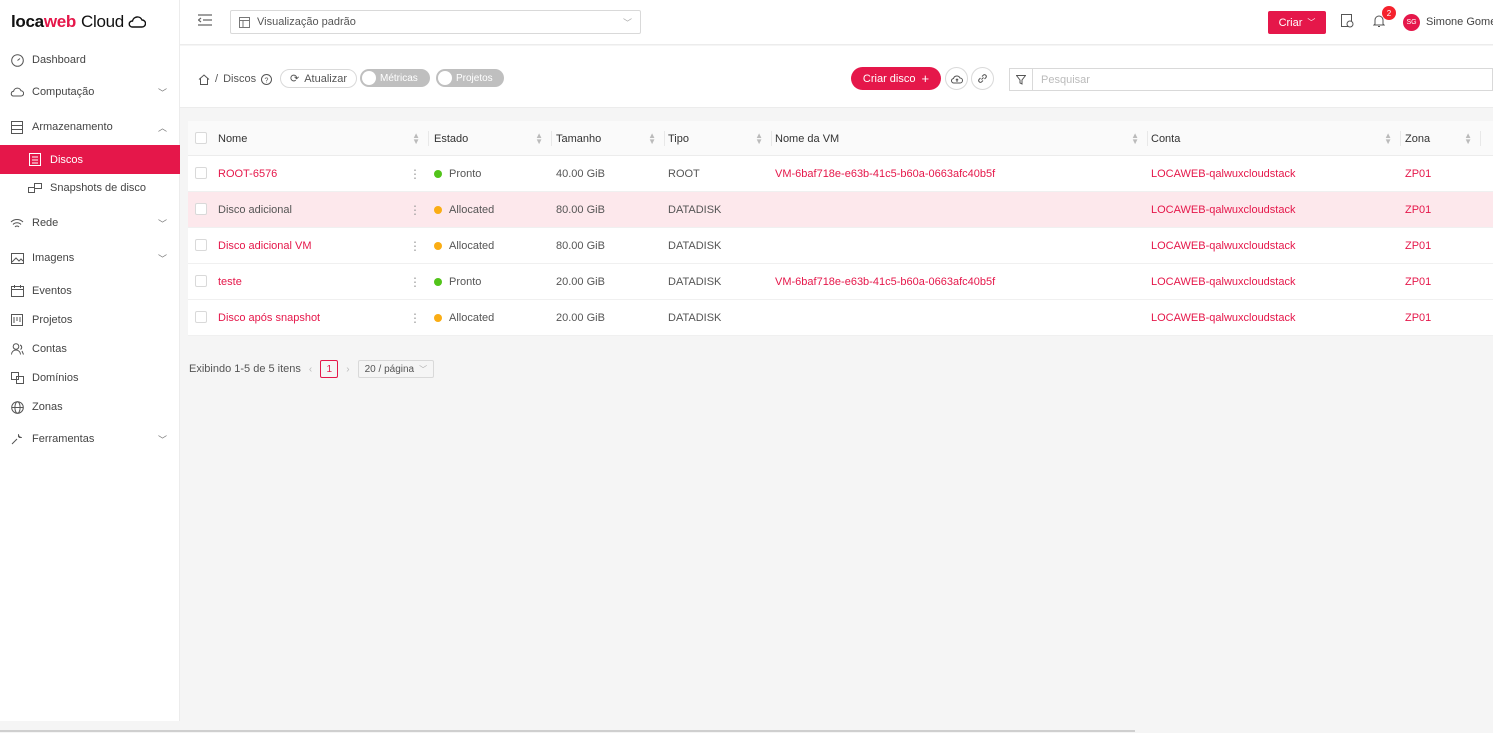 The height and width of the screenshot is (733, 1493). I want to click on status-cell: Pronto, so click(457, 174).